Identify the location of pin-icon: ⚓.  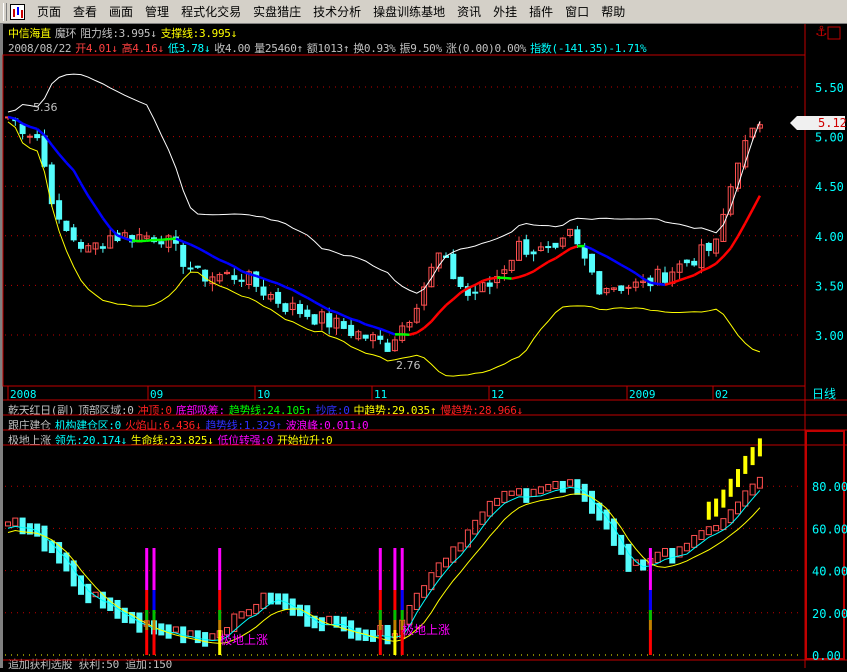
(821, 32).